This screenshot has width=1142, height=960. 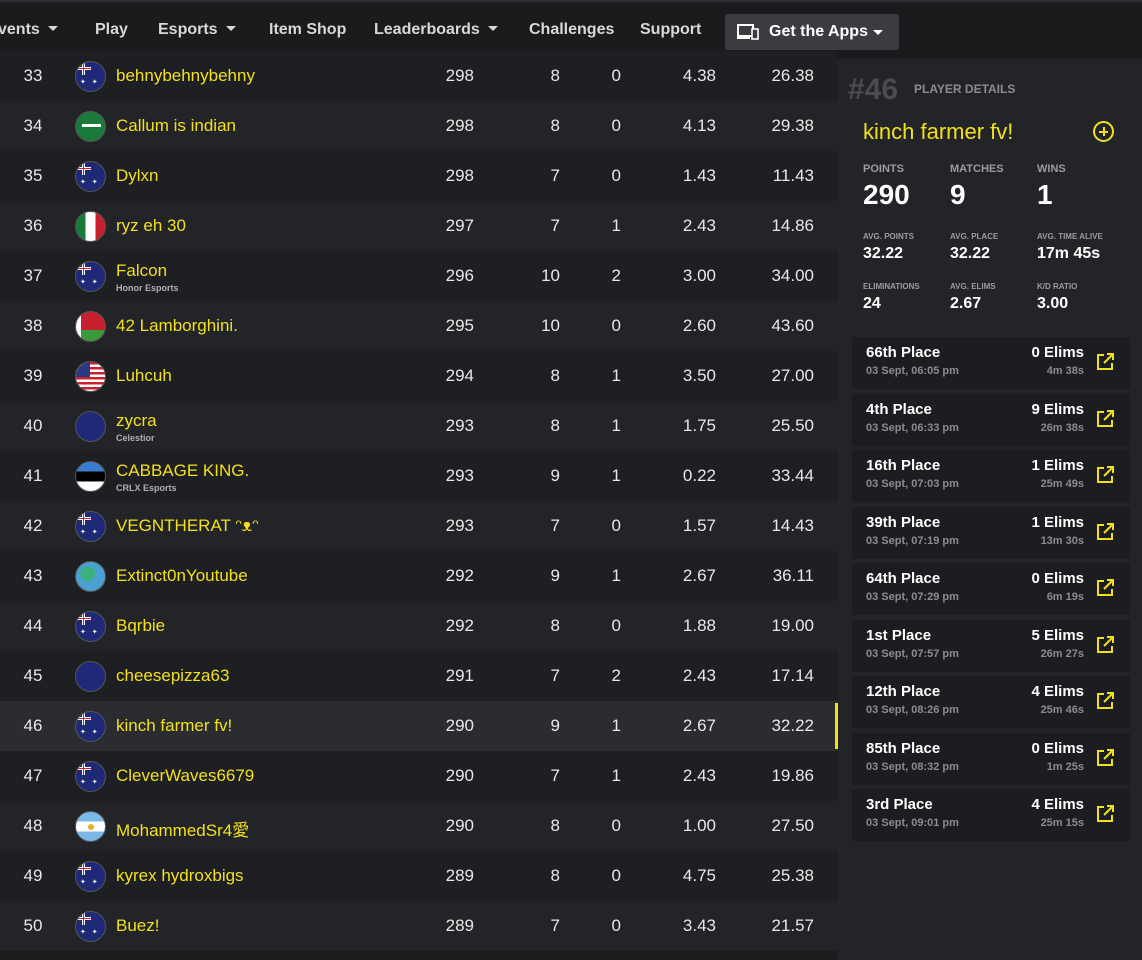 What do you see at coordinates (182, 471) in the screenshot?
I see `player-name-cell: CABBAGE KING.` at bounding box center [182, 471].